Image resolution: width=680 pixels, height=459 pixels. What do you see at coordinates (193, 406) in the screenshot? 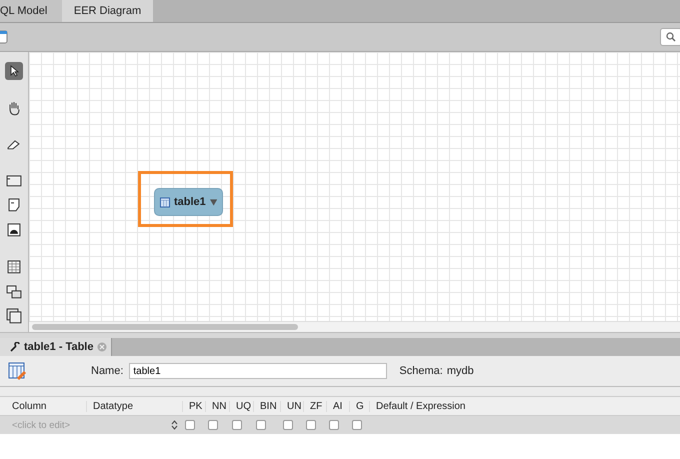
I see `column-header: PK` at bounding box center [193, 406].